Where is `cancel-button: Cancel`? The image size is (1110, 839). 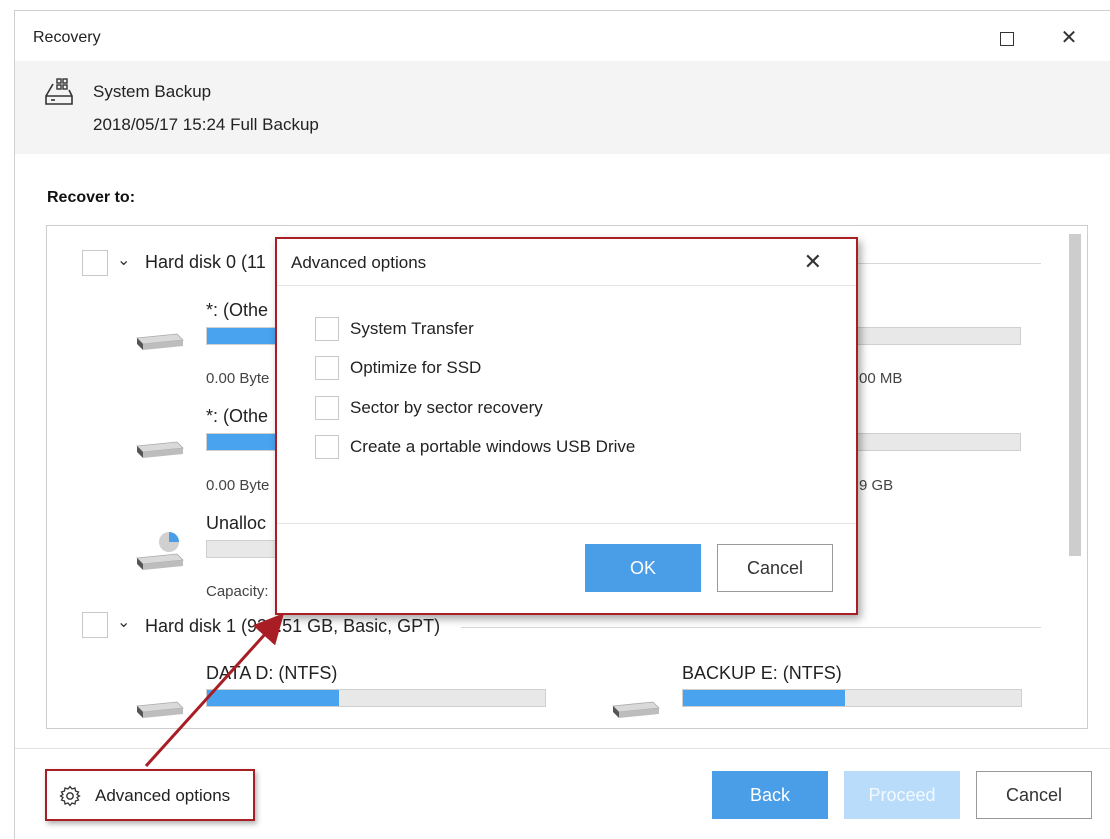
cancel-button: Cancel is located at coordinates (1034, 795).